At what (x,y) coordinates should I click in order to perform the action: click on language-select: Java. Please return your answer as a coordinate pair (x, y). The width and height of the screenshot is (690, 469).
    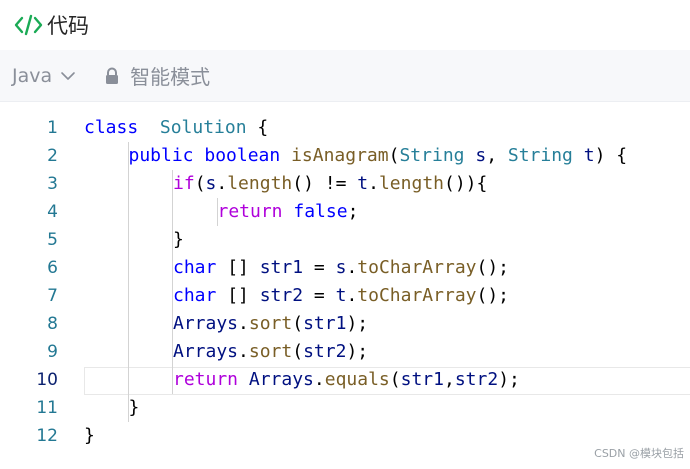
    Looking at the image, I should click on (44, 76).